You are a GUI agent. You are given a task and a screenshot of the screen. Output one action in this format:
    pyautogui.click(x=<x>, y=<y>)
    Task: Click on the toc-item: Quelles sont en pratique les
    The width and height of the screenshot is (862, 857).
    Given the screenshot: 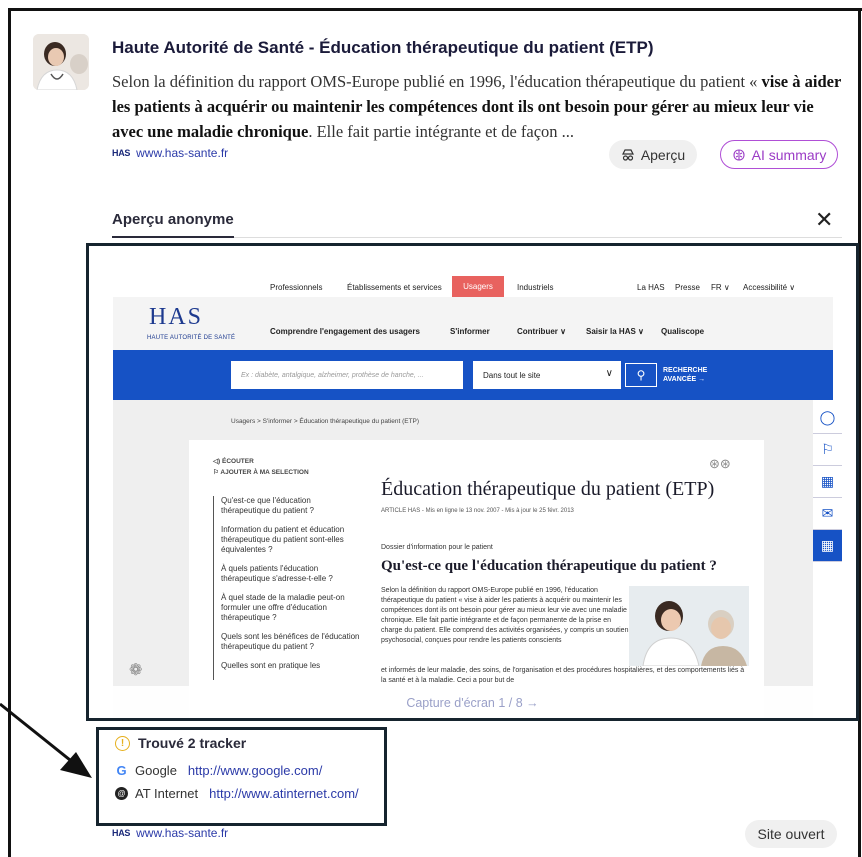 What is the action you would take?
    pyautogui.click(x=271, y=665)
    